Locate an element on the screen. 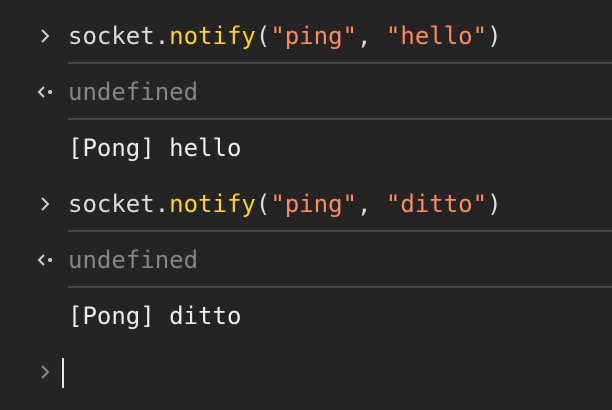 The width and height of the screenshot is (612, 410). code-arg-2: "ditto" is located at coordinates (436, 204).